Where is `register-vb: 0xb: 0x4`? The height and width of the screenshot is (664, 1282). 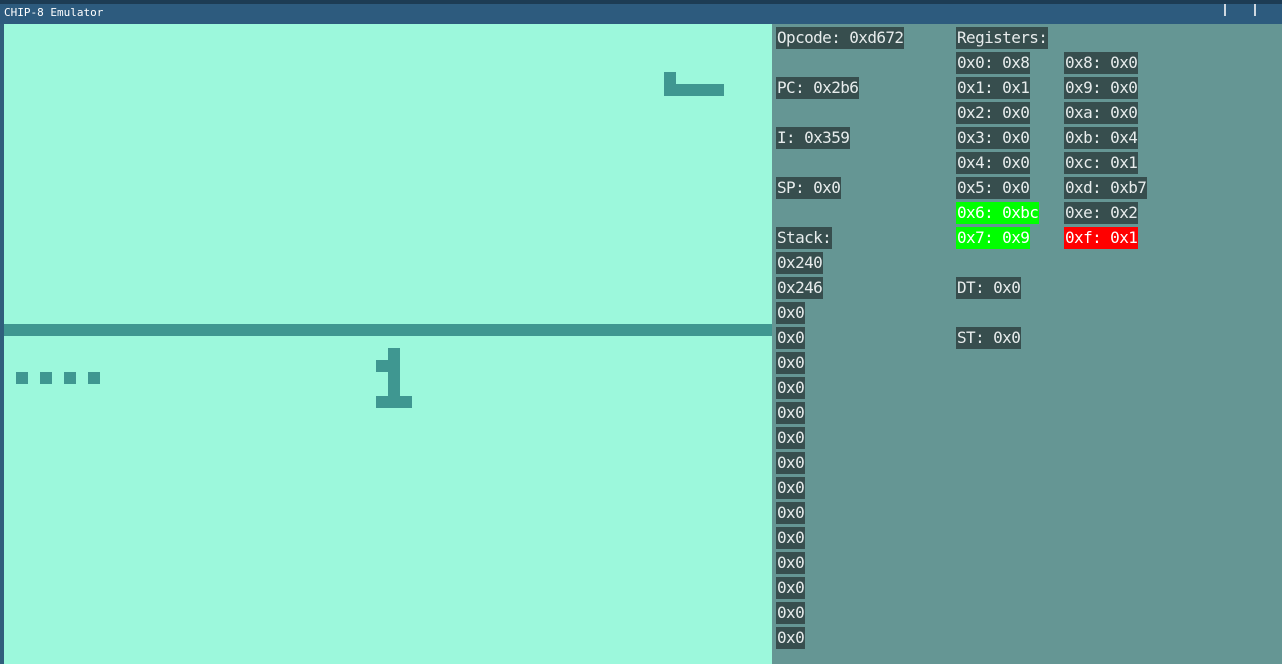
register-vb: 0xb: 0x4 is located at coordinates (1101, 138).